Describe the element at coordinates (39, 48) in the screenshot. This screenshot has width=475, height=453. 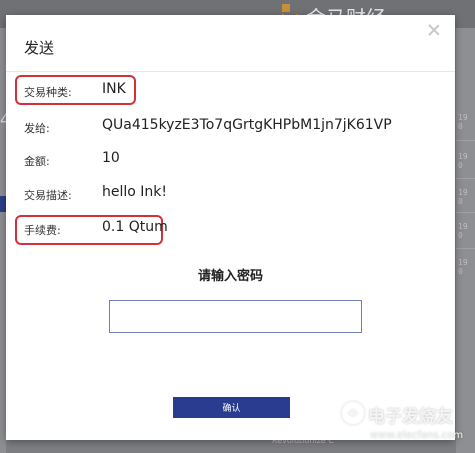
I see `dialog-title: 发送` at that location.